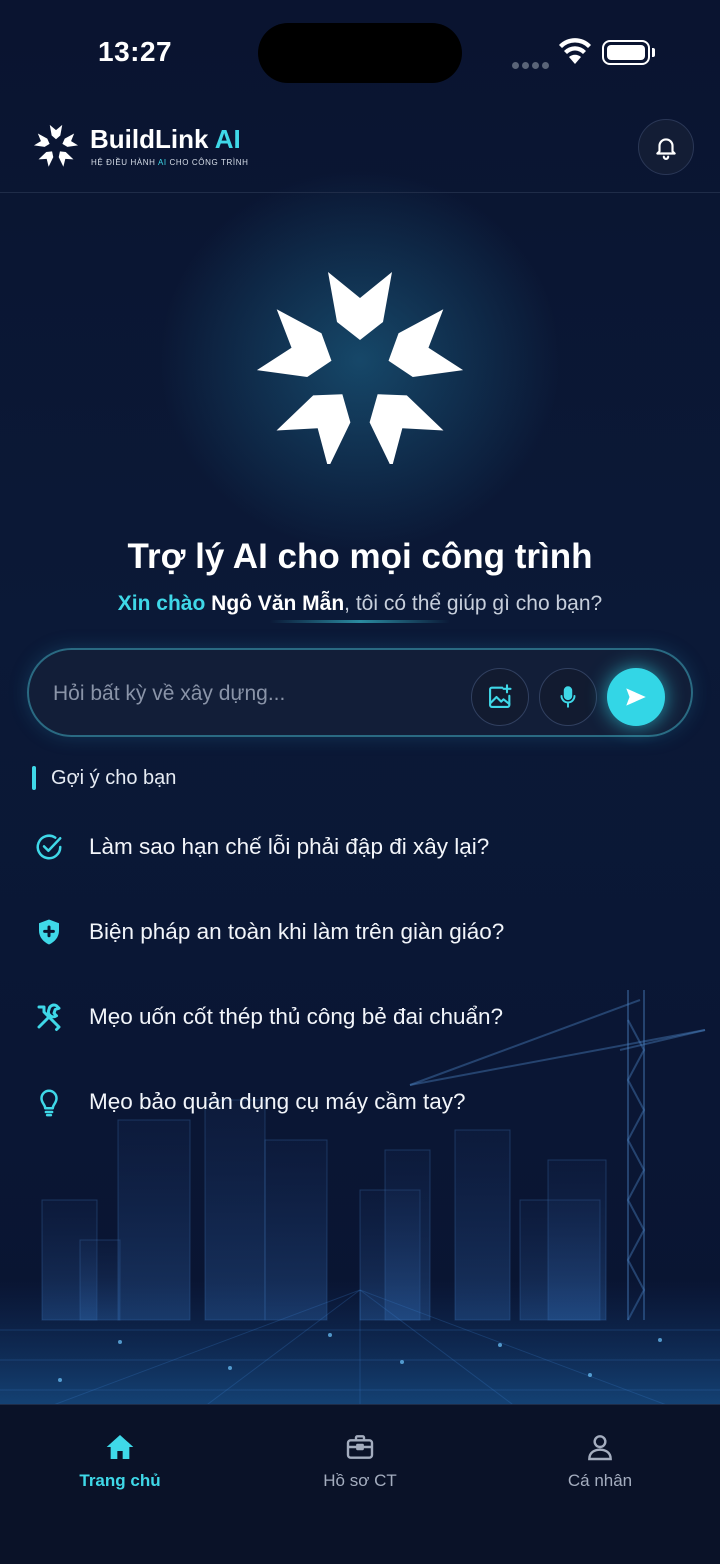  I want to click on bottom-navigation: Trang chủ Hồ sơ CT Cá nhân, so click(360, 1484).